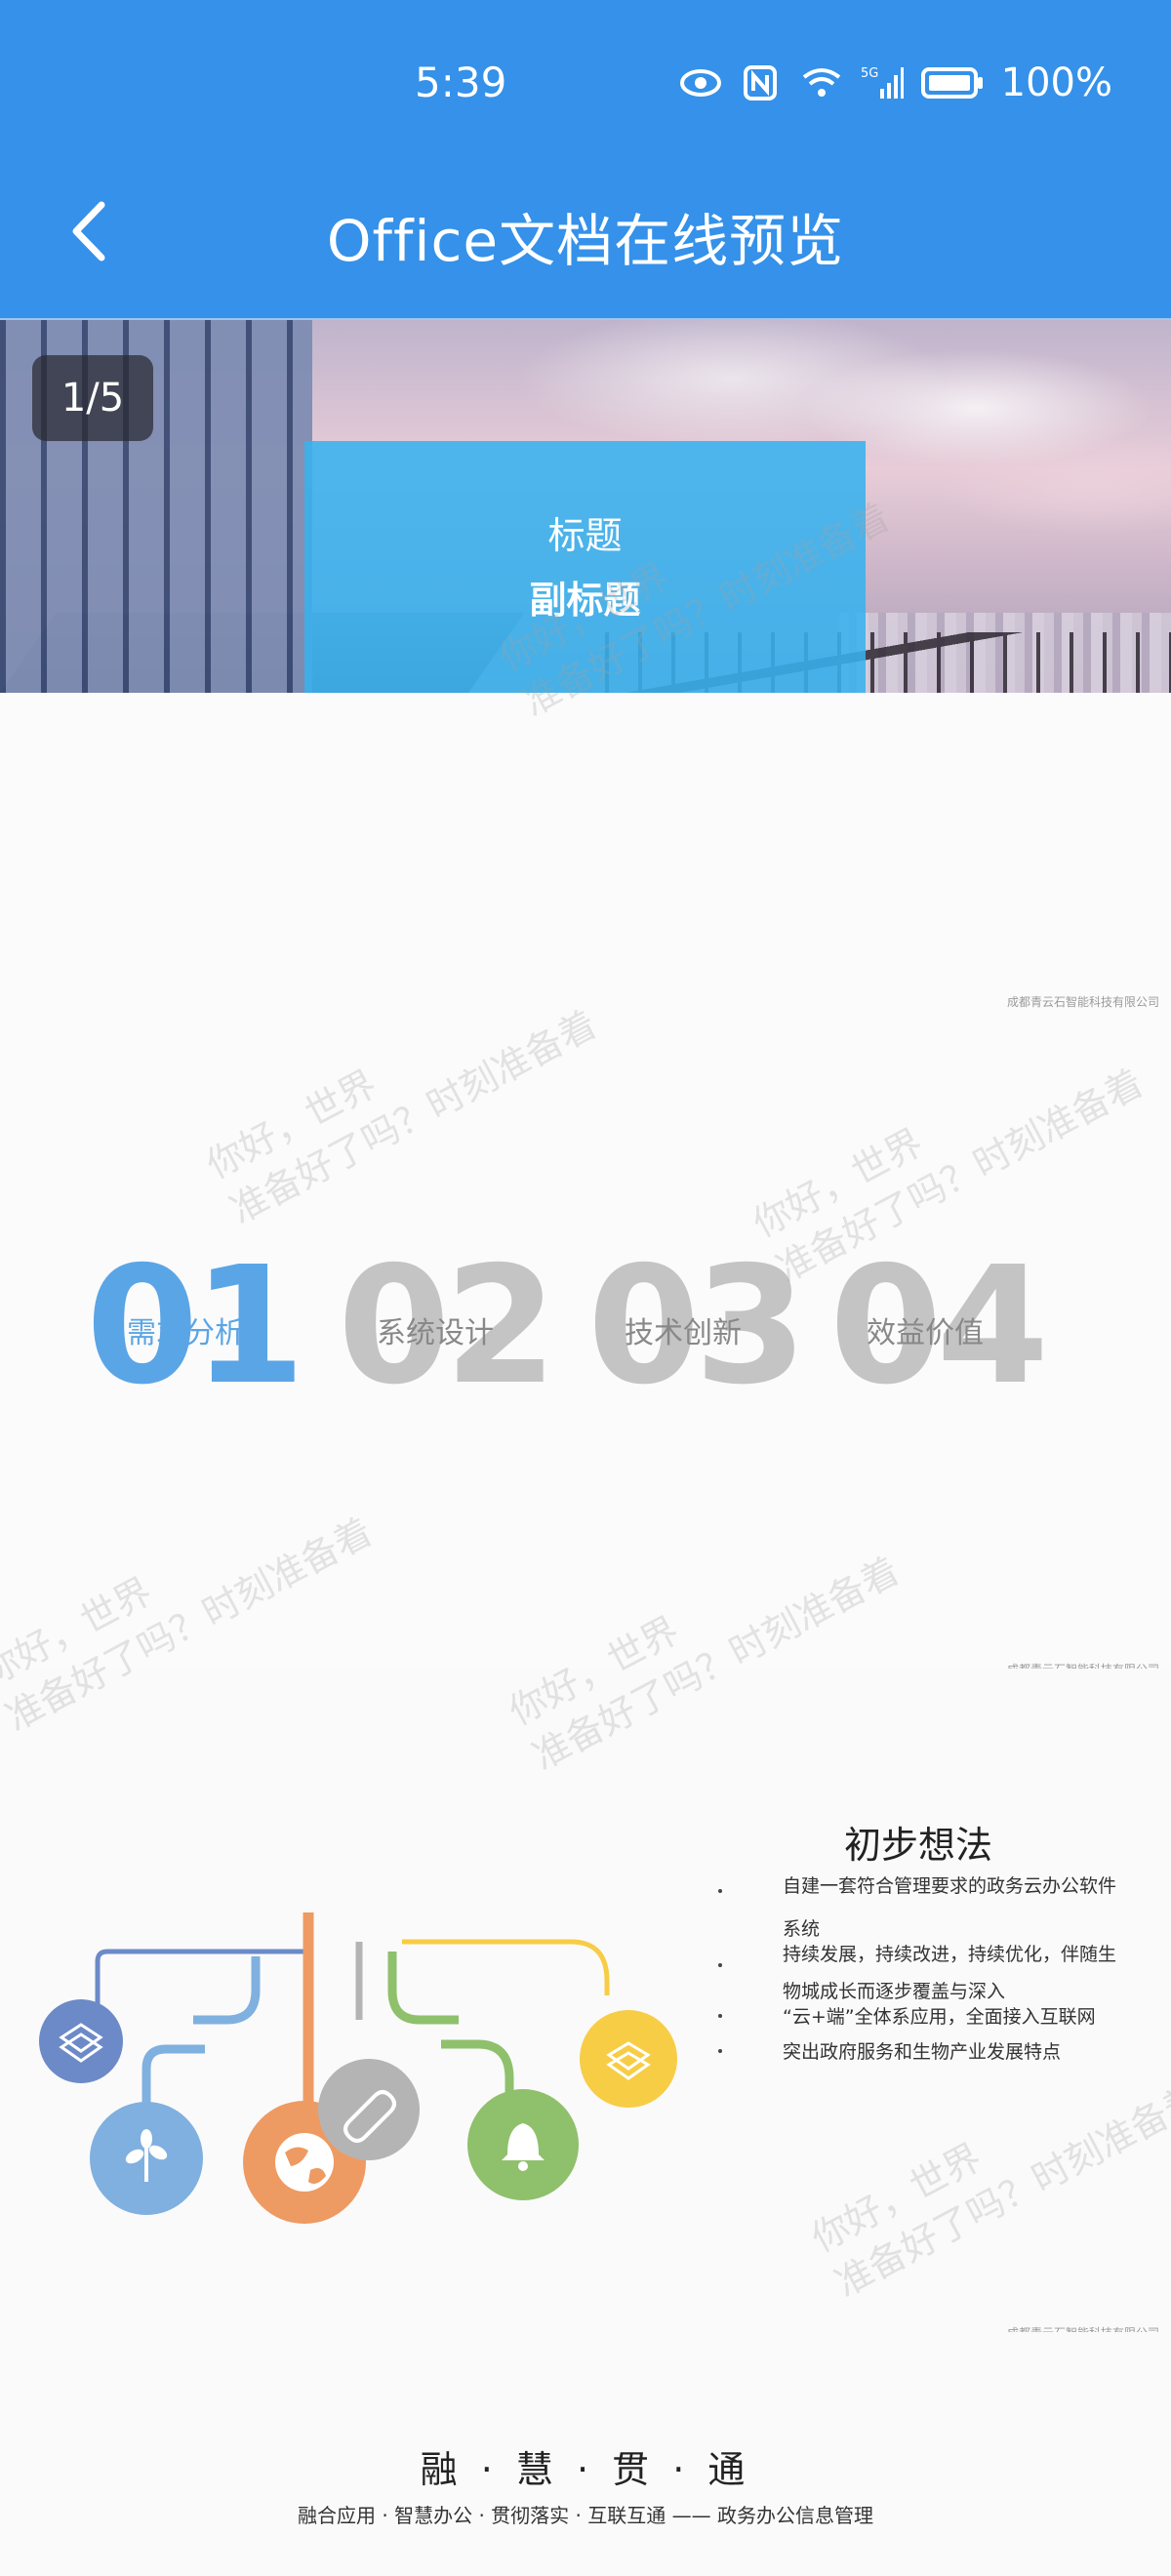 This screenshot has height=2576, width=1171. I want to click on title-box: 标题 副标题, so click(585, 567).